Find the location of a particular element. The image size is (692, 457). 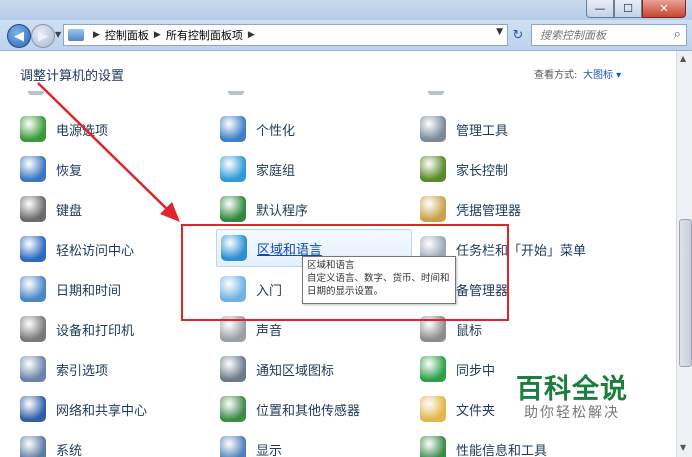

watermark-tagline: 助你轻松解决 is located at coordinates (572, 413).